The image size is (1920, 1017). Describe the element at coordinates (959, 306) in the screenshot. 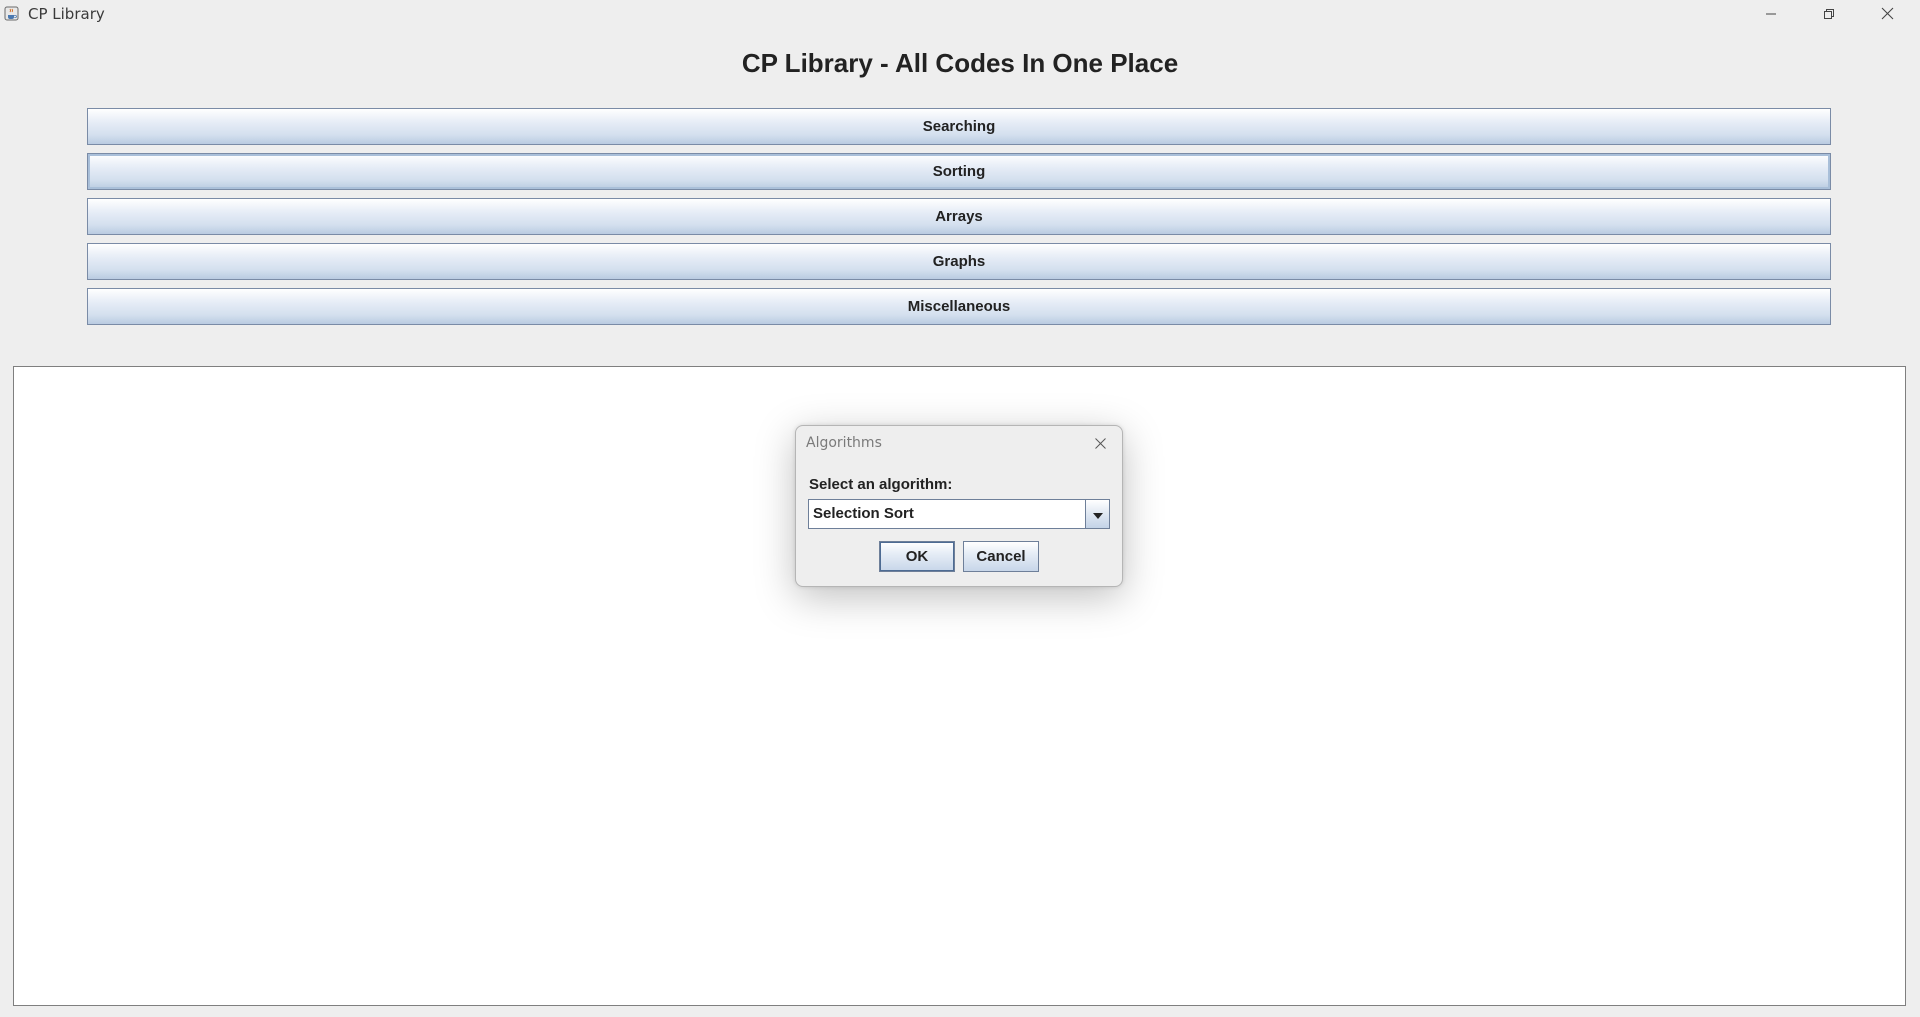

I see `miscellaneous-button: Miscellaneous` at that location.